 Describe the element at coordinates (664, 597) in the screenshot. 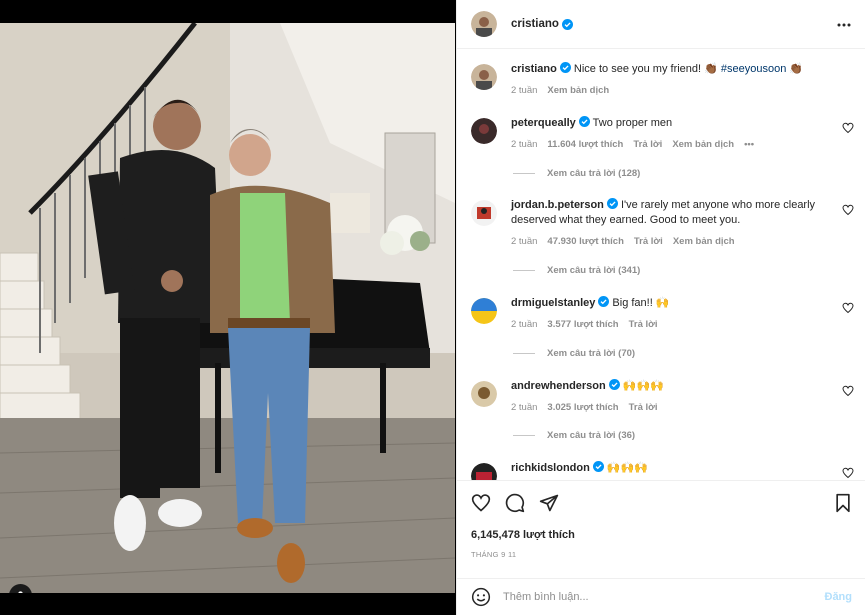

I see `add-comment-input` at that location.